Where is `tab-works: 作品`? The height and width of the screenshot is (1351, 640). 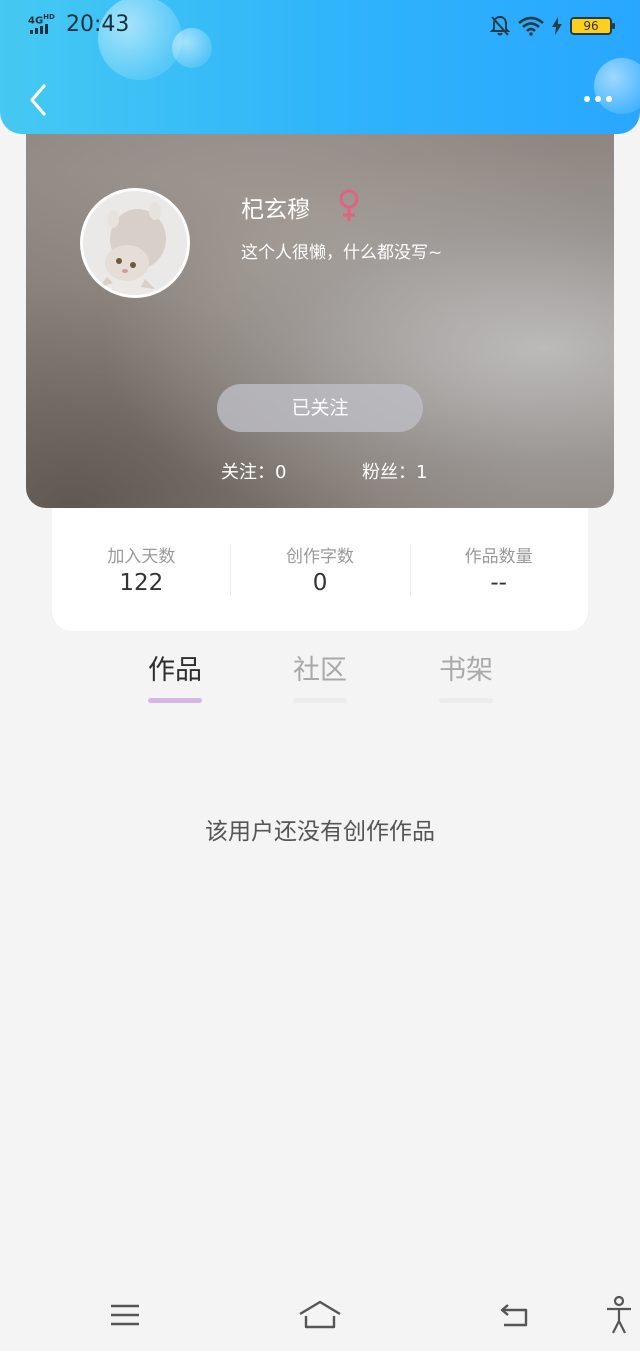 tab-works: 作品 is located at coordinates (175, 675).